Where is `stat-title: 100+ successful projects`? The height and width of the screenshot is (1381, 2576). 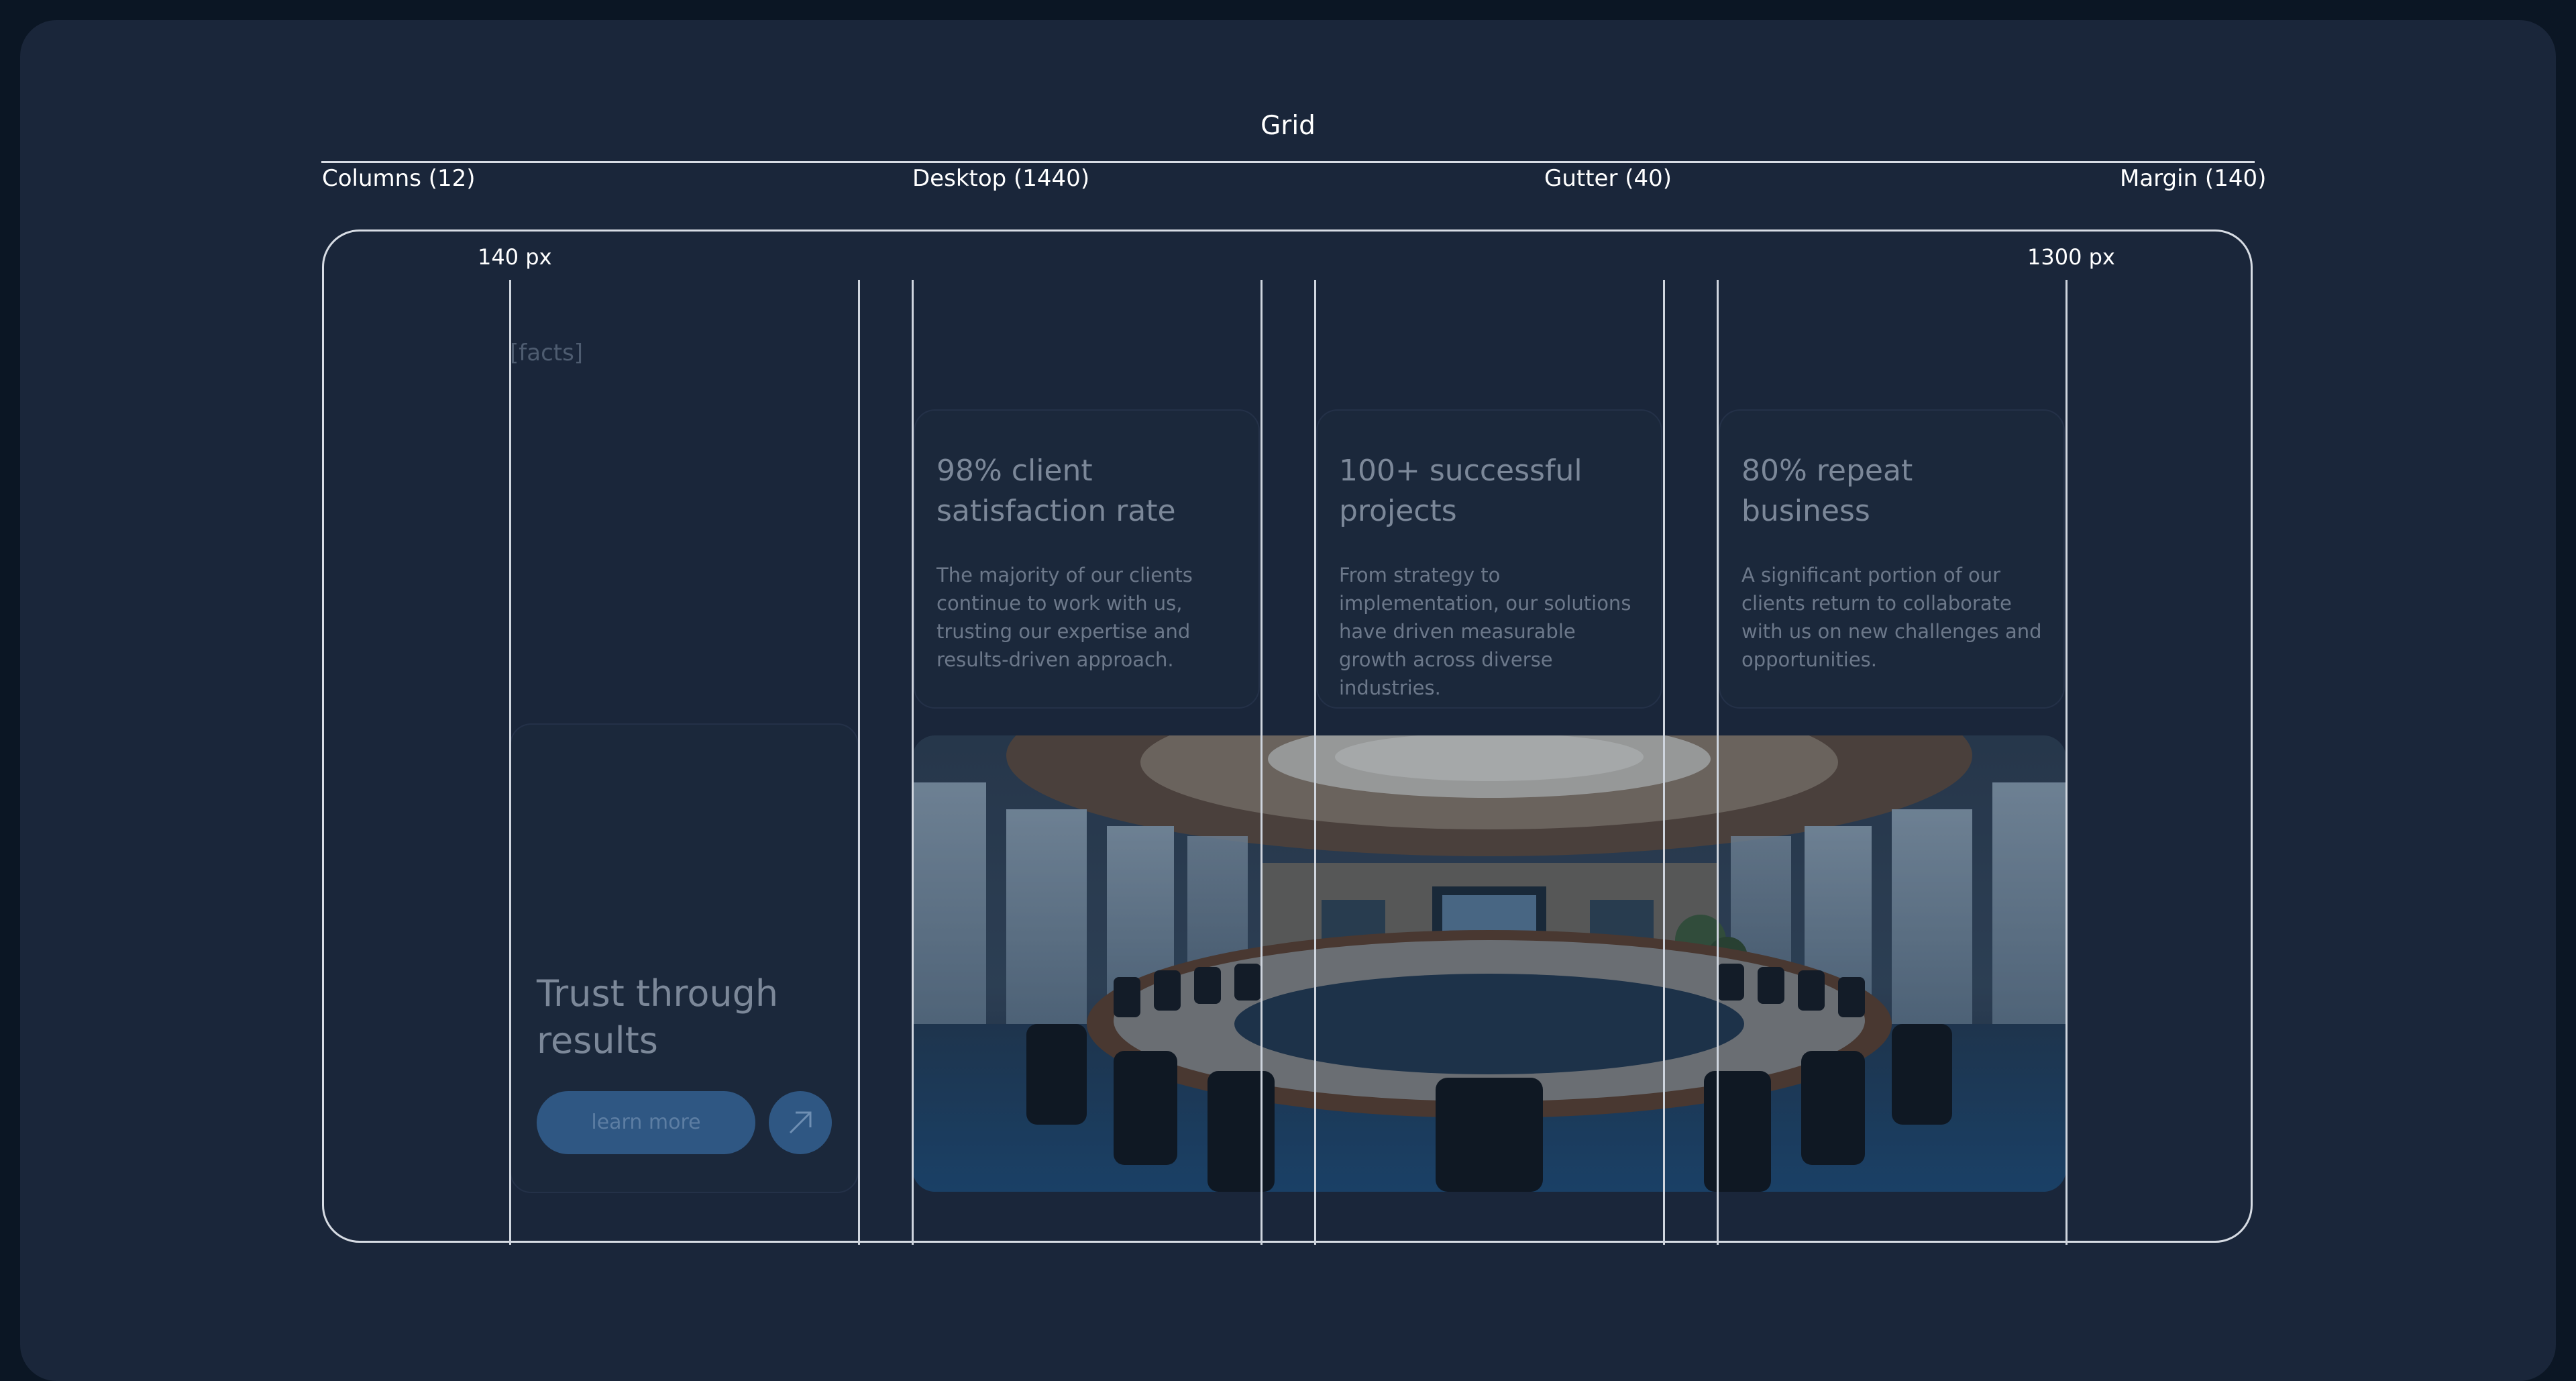 stat-title: 100+ successful projects is located at coordinates (1460, 491).